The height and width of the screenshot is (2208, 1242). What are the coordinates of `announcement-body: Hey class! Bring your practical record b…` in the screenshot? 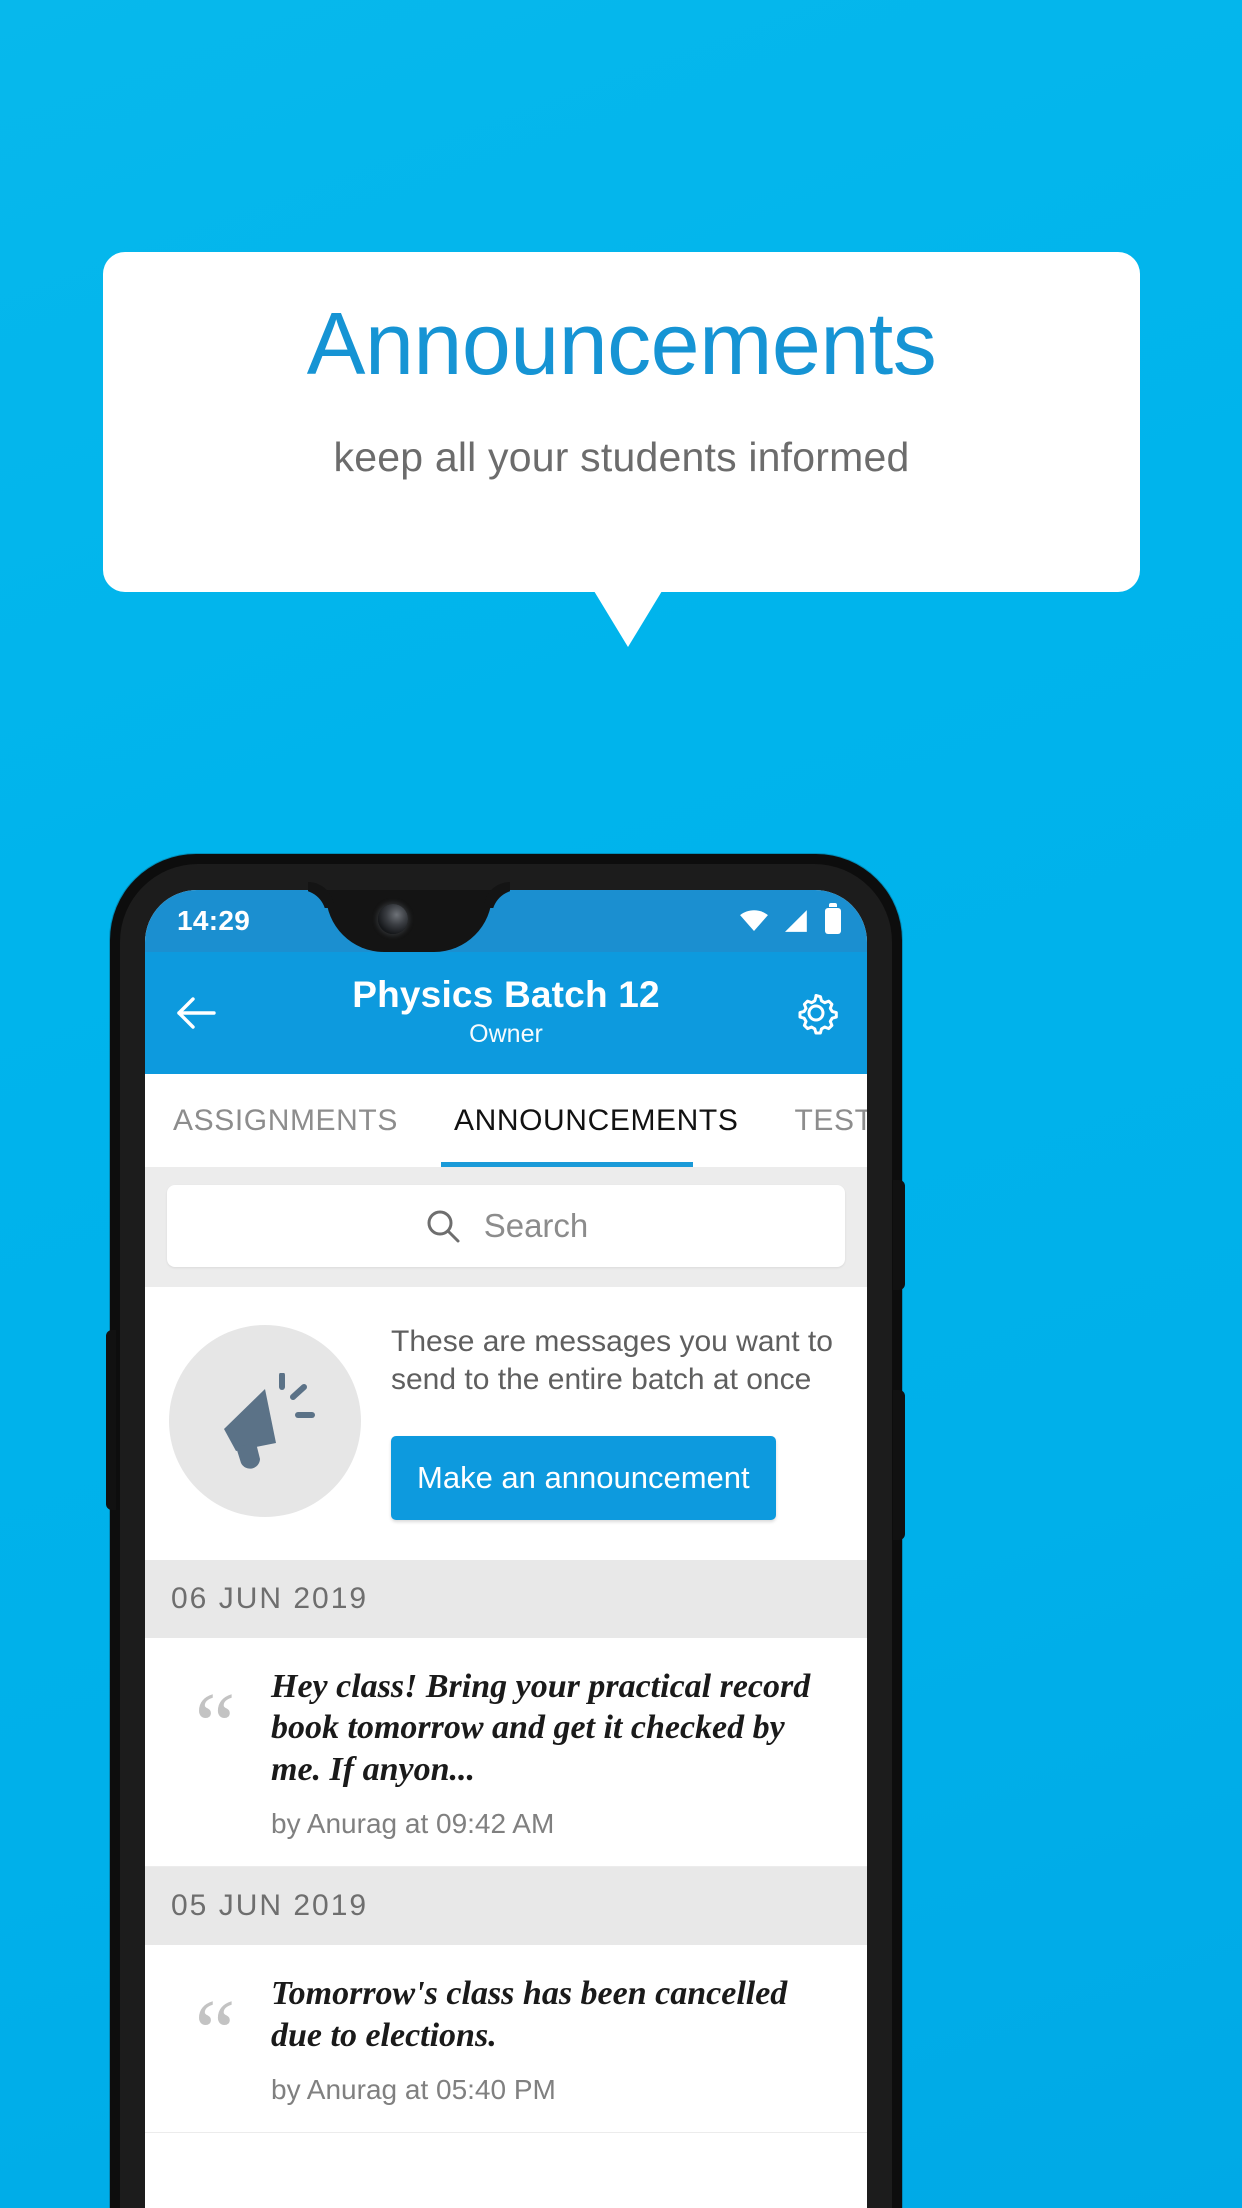 It's located at (557, 1753).